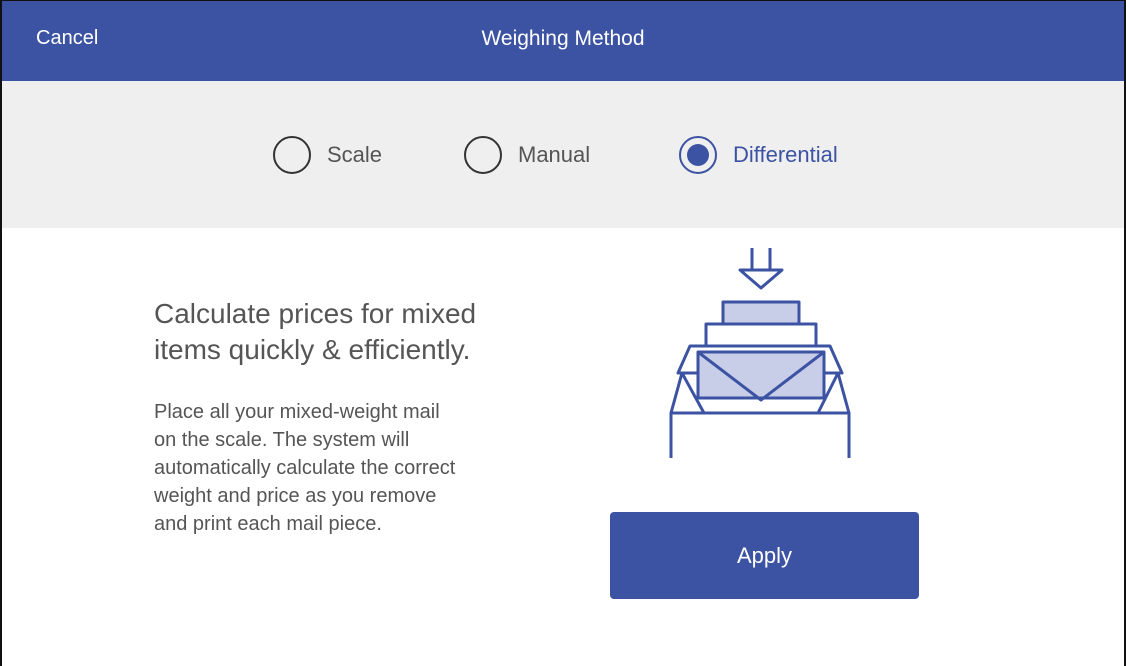 This screenshot has width=1126, height=666. I want to click on radio-label-differential: Differential, so click(785, 154).